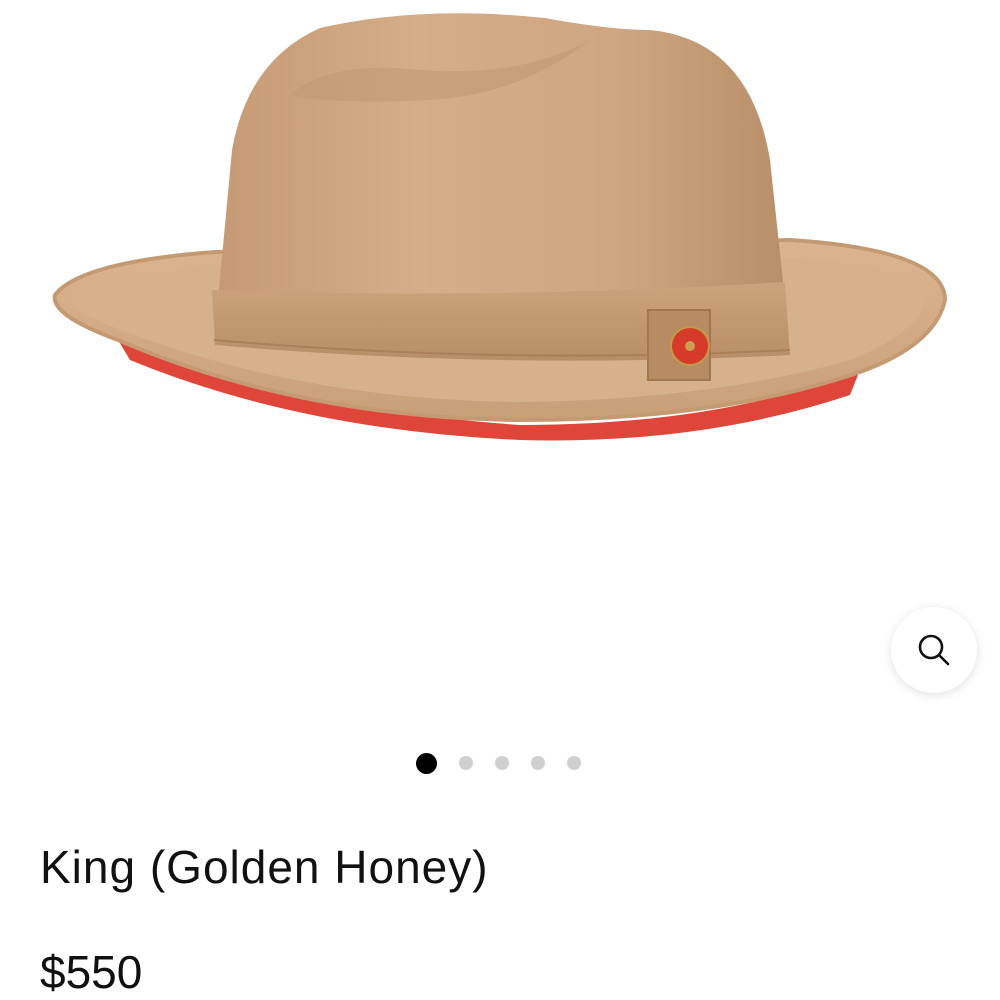 This screenshot has height=1000, width=1000. I want to click on product-price: $550, so click(91, 972).